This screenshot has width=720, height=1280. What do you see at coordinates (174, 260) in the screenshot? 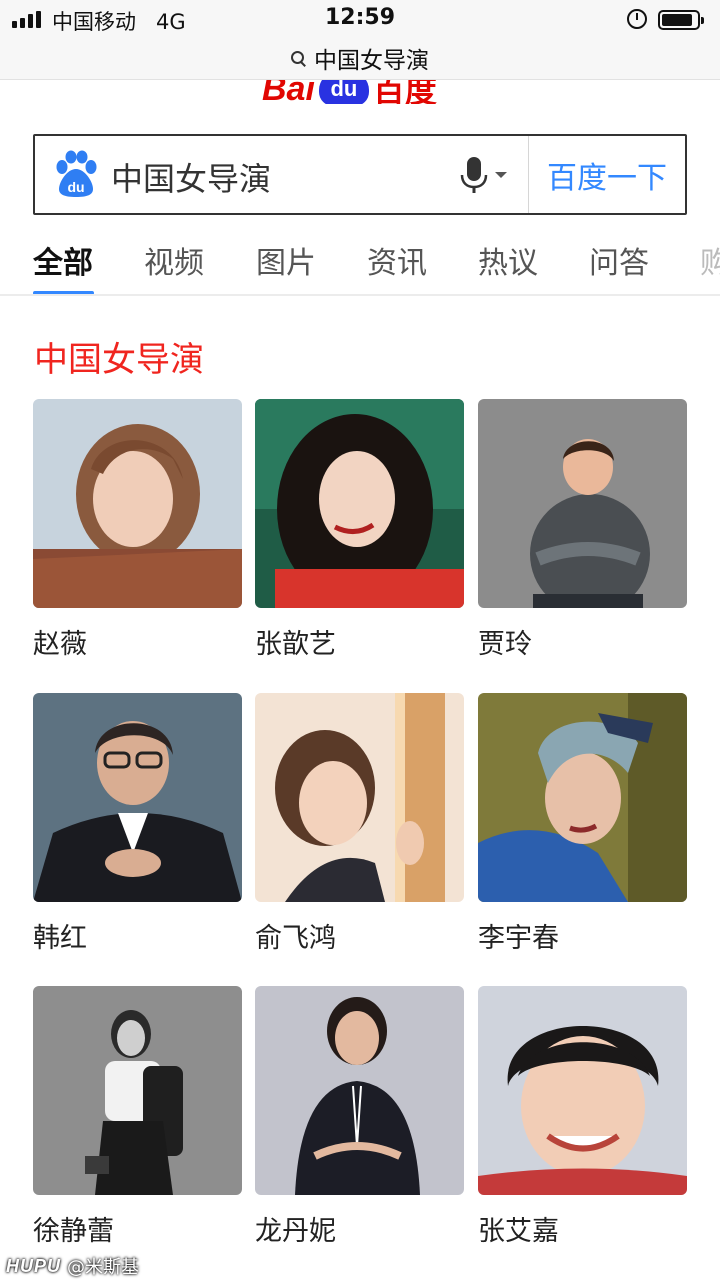
I see `tab-video: 视频` at bounding box center [174, 260].